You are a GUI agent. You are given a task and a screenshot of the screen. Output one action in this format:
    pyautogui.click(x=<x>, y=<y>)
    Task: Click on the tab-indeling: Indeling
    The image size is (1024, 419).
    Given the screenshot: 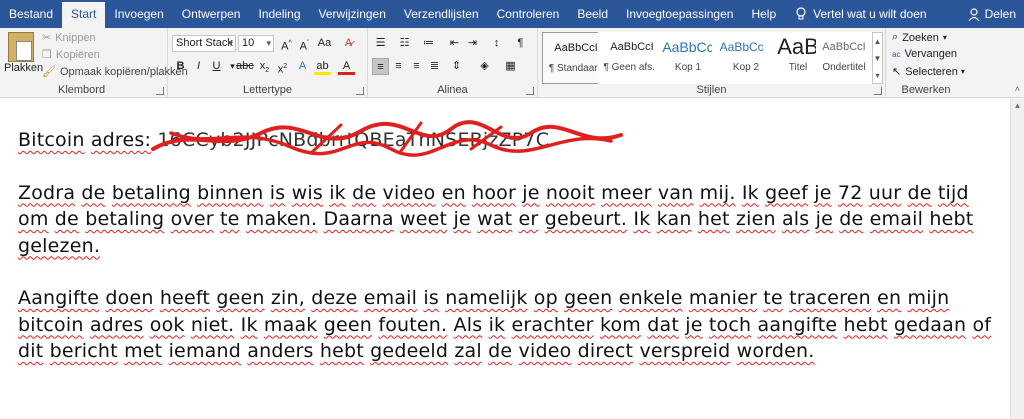 What is the action you would take?
    pyautogui.click(x=279, y=14)
    